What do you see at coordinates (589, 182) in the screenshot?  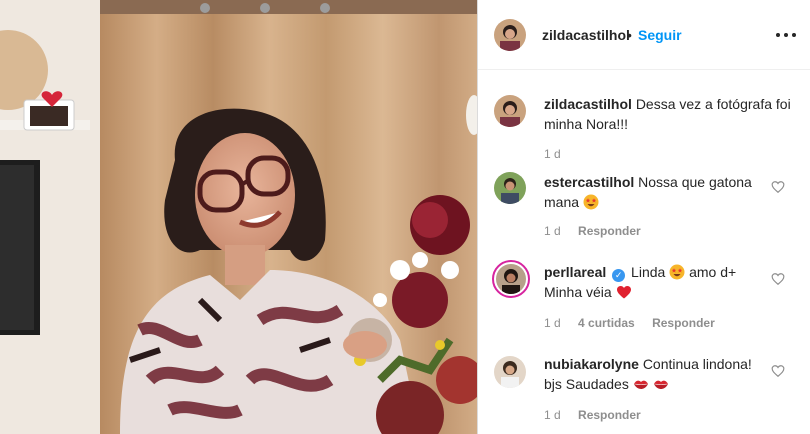 I see `comment-username: estercastilhol` at bounding box center [589, 182].